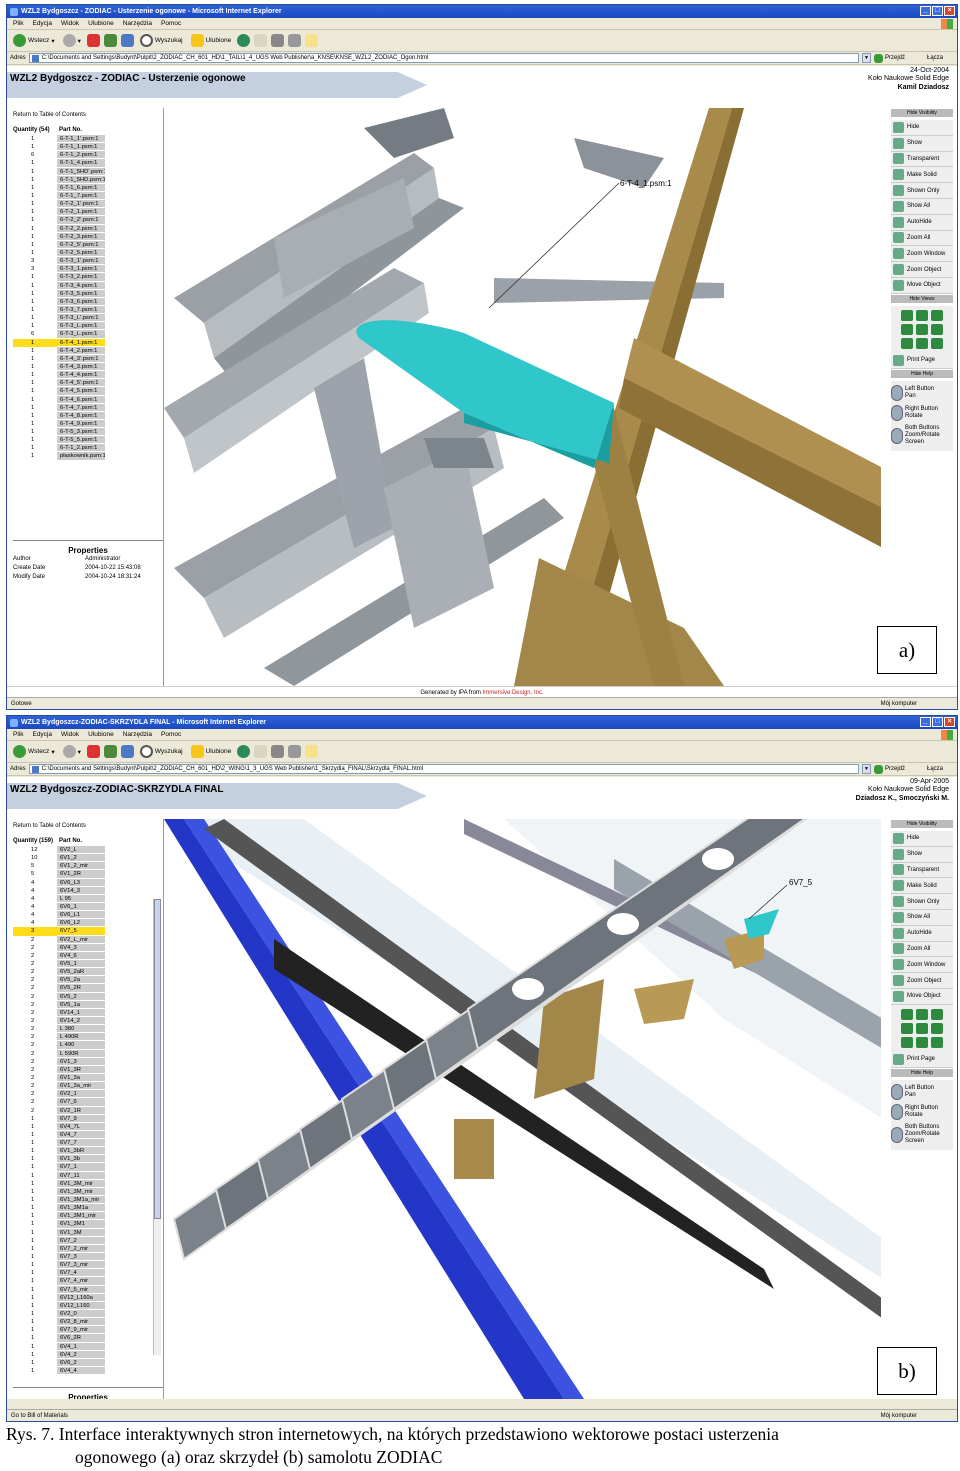 This screenshot has width=960, height=1471. I want to click on part-row: 2 6V5_2aR, so click(59, 972).